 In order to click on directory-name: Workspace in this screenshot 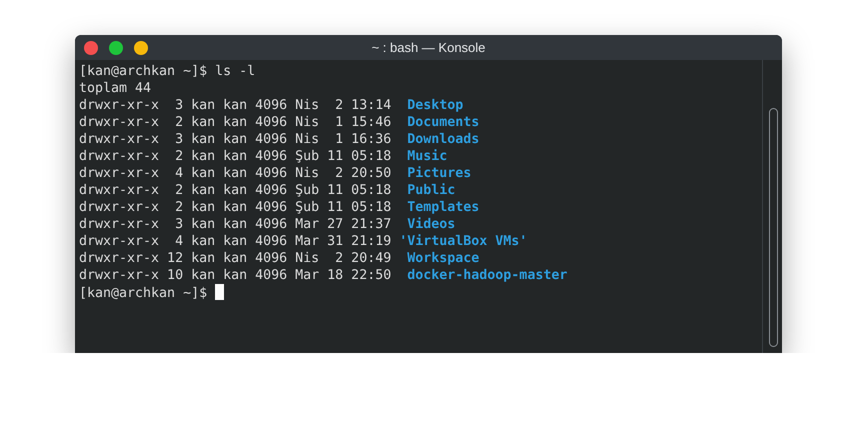, I will do `click(443, 258)`.